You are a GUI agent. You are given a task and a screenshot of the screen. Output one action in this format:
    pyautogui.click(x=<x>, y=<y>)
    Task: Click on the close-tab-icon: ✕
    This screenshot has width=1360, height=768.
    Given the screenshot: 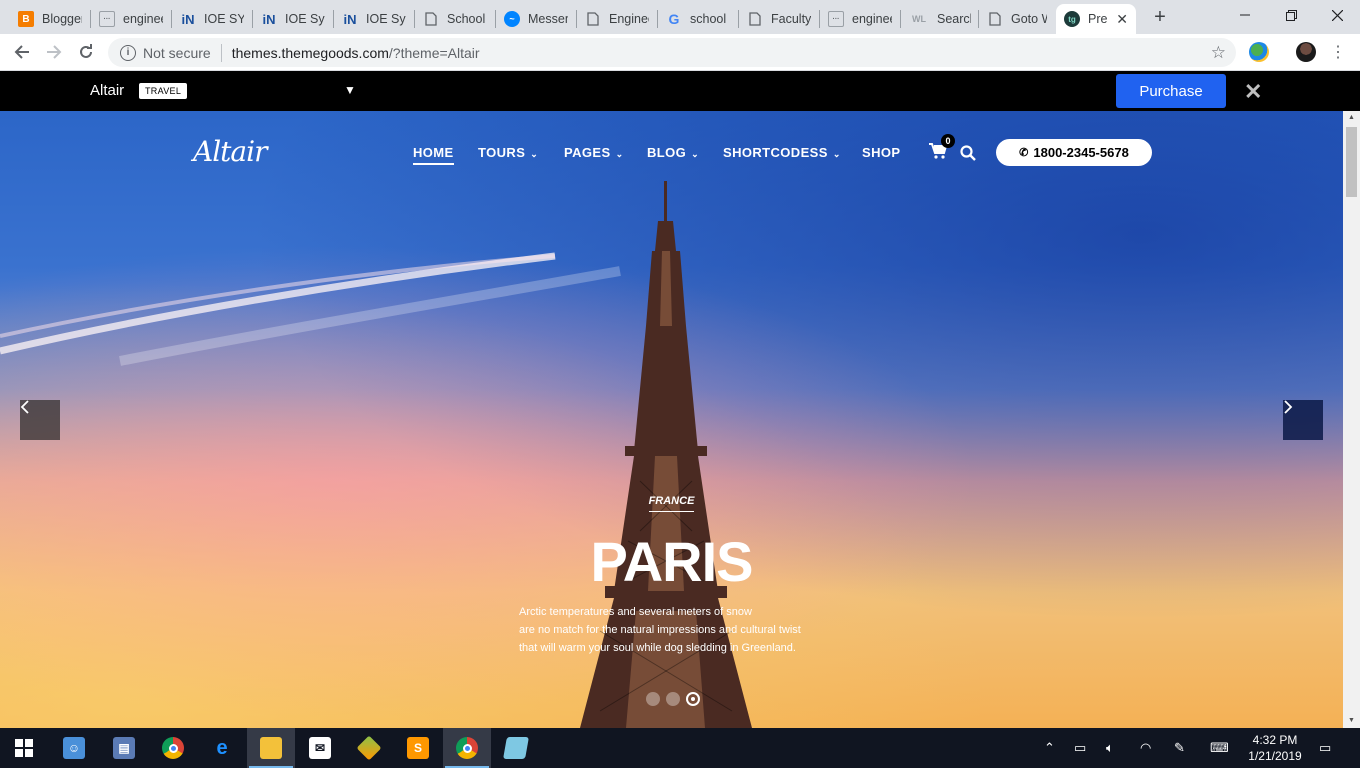 What is the action you would take?
    pyautogui.click(x=1122, y=19)
    